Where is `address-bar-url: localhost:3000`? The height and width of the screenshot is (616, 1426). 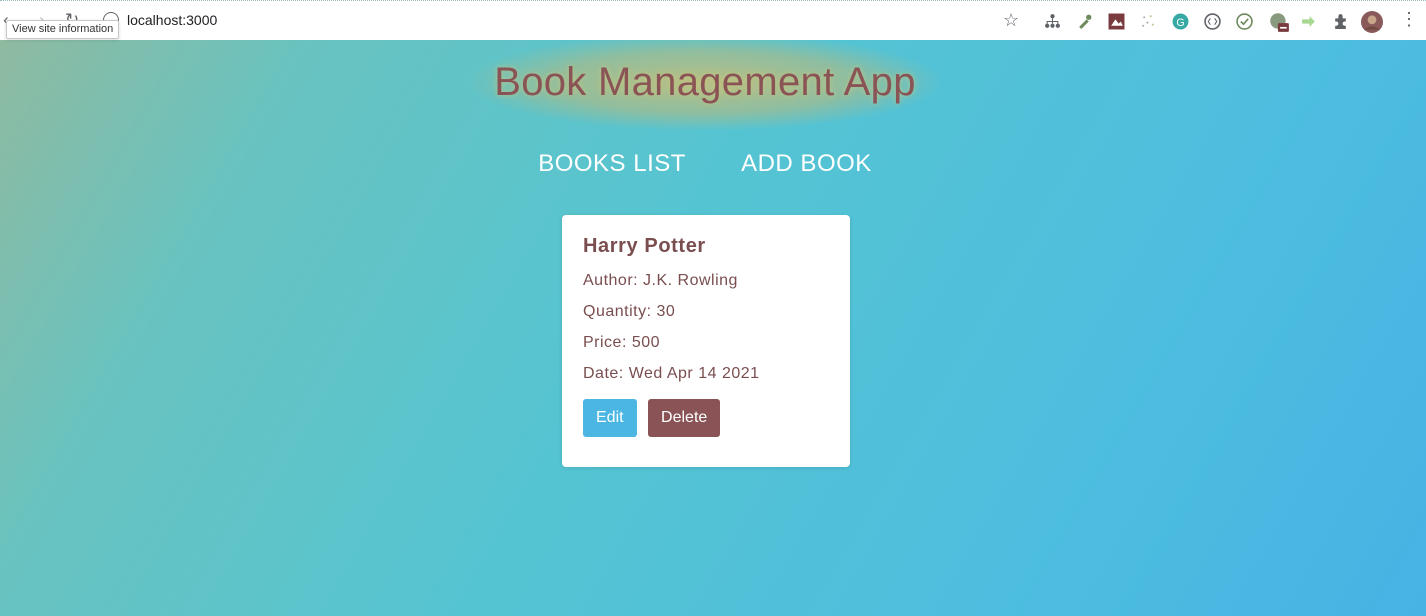 address-bar-url: localhost:3000 is located at coordinates (172, 20).